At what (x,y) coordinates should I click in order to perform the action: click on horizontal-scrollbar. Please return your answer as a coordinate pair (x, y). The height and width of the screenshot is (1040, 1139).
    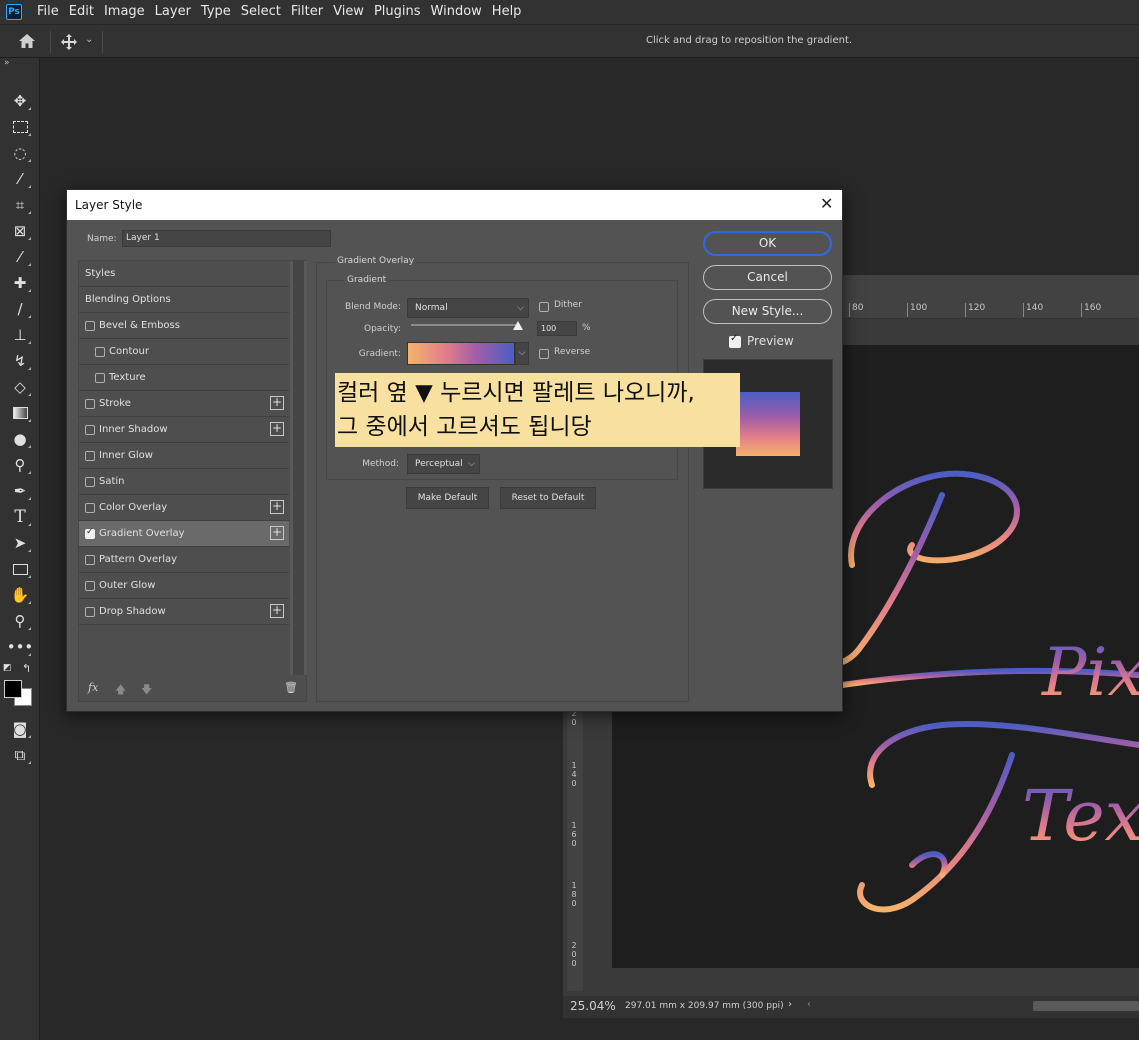
    Looking at the image, I should click on (1086, 1006).